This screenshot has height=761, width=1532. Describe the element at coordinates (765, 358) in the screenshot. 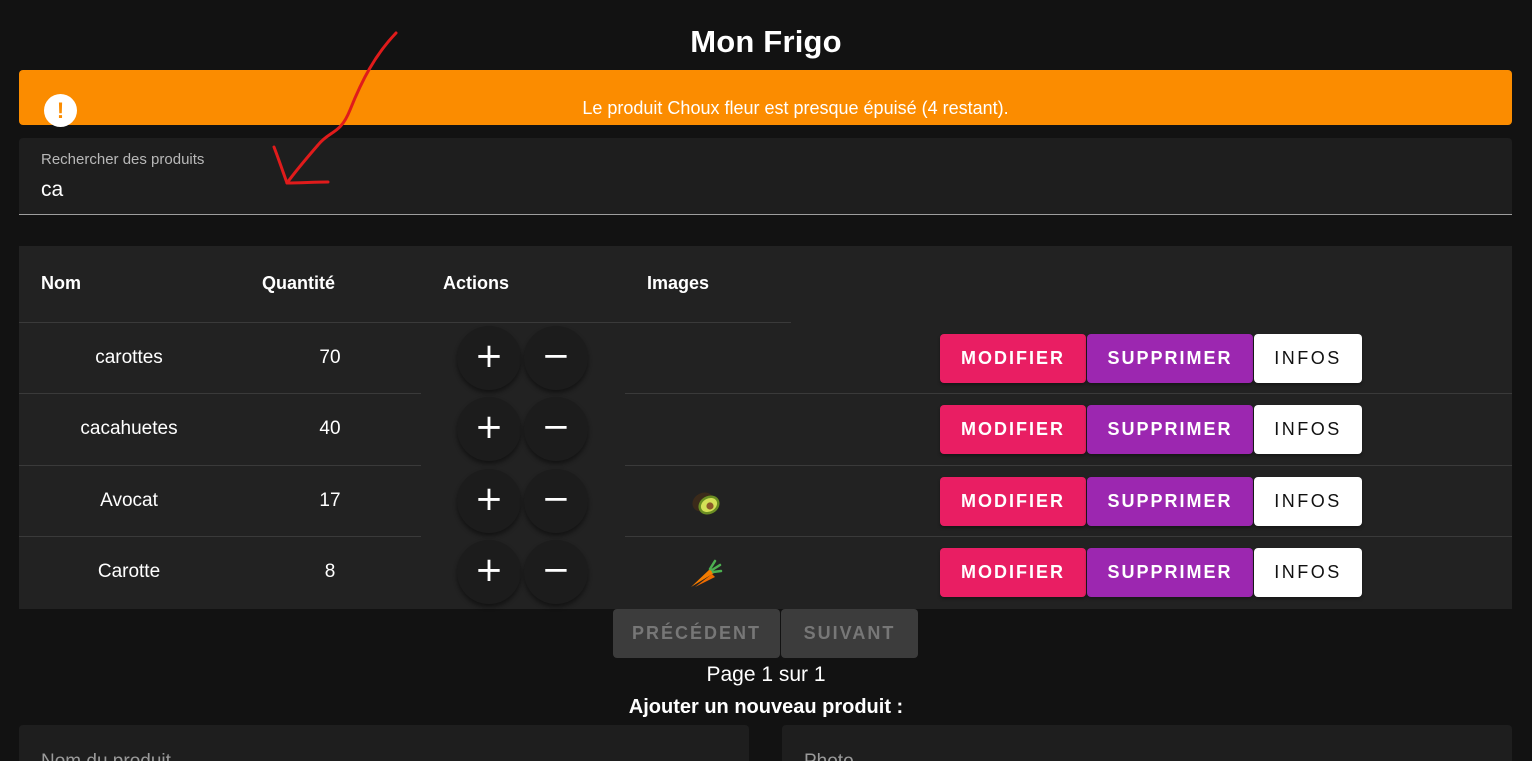

I see `table-row: carottes 70 + − MODIFIER SUPPRIMER INFOS` at that location.